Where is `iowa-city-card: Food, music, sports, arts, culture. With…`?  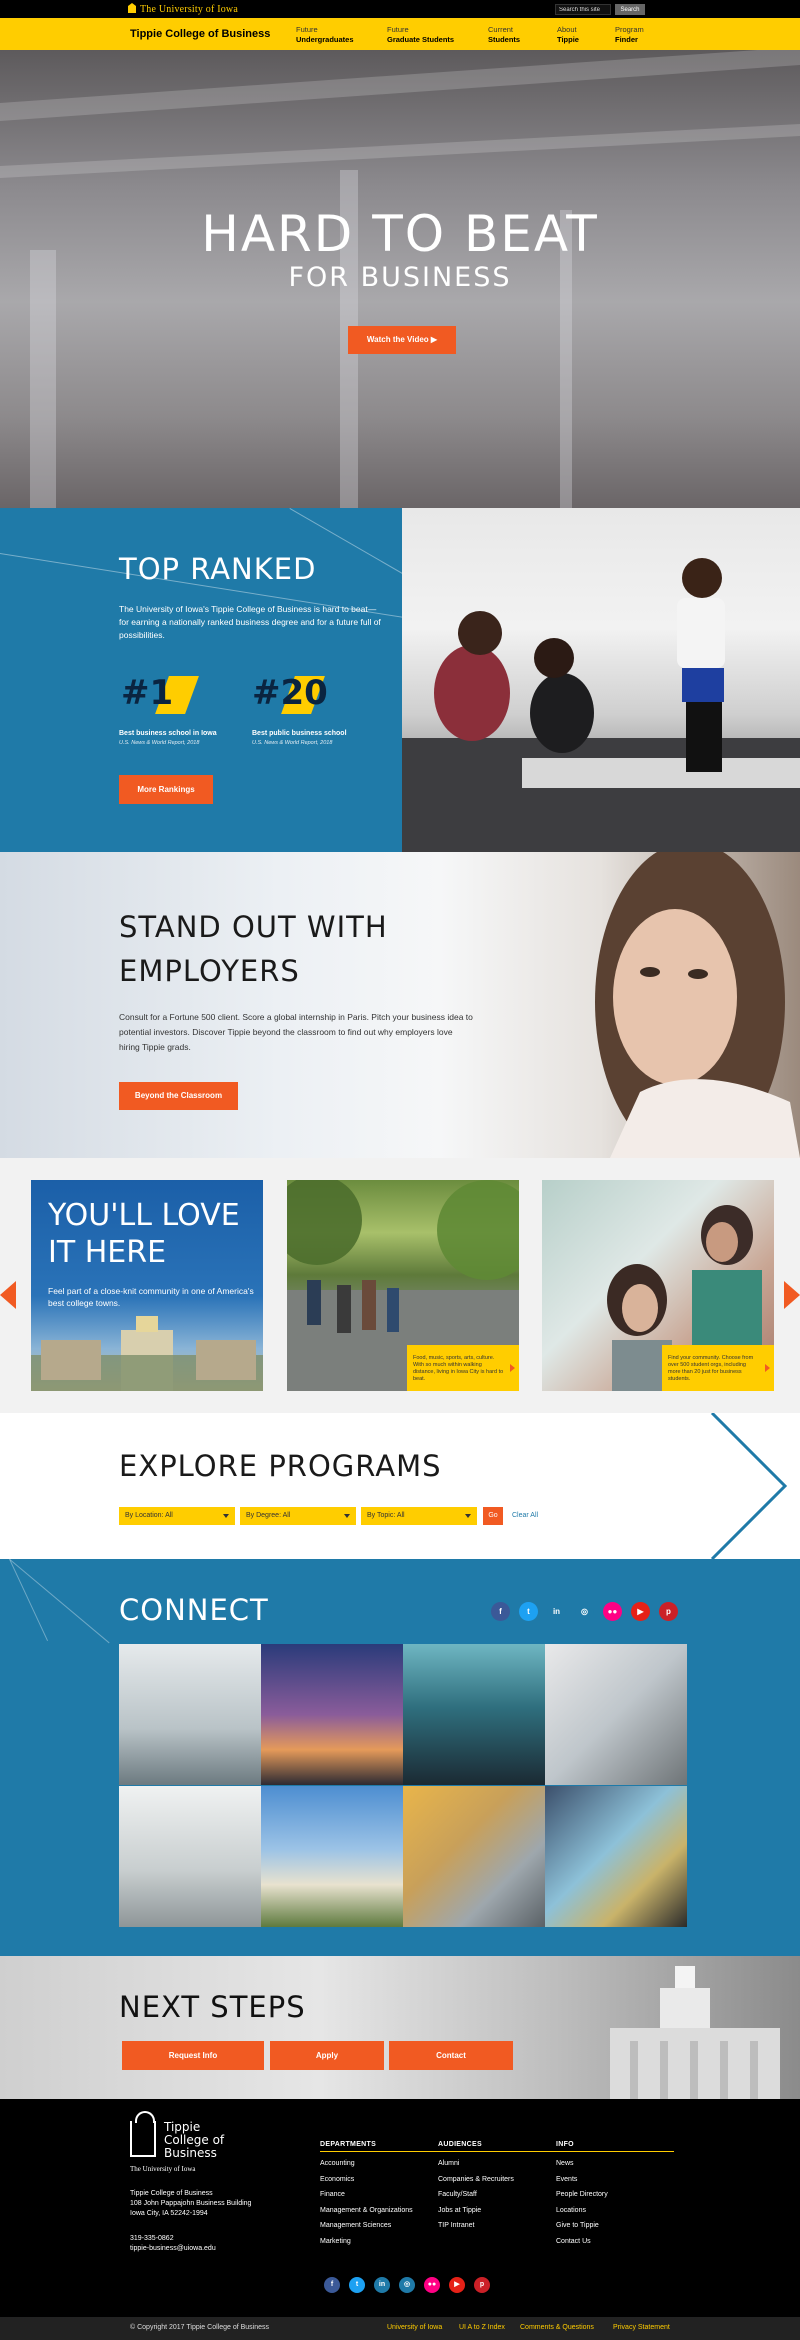
iowa-city-card: Food, music, sports, arts, culture. With… is located at coordinates (403, 1285).